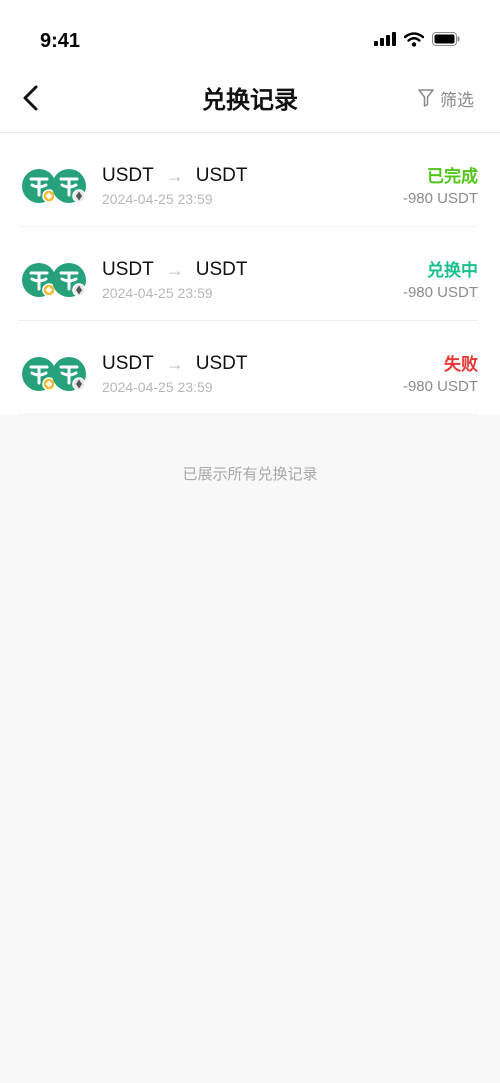 The image size is (500, 1083). I want to click on filter-icon, so click(426, 98).